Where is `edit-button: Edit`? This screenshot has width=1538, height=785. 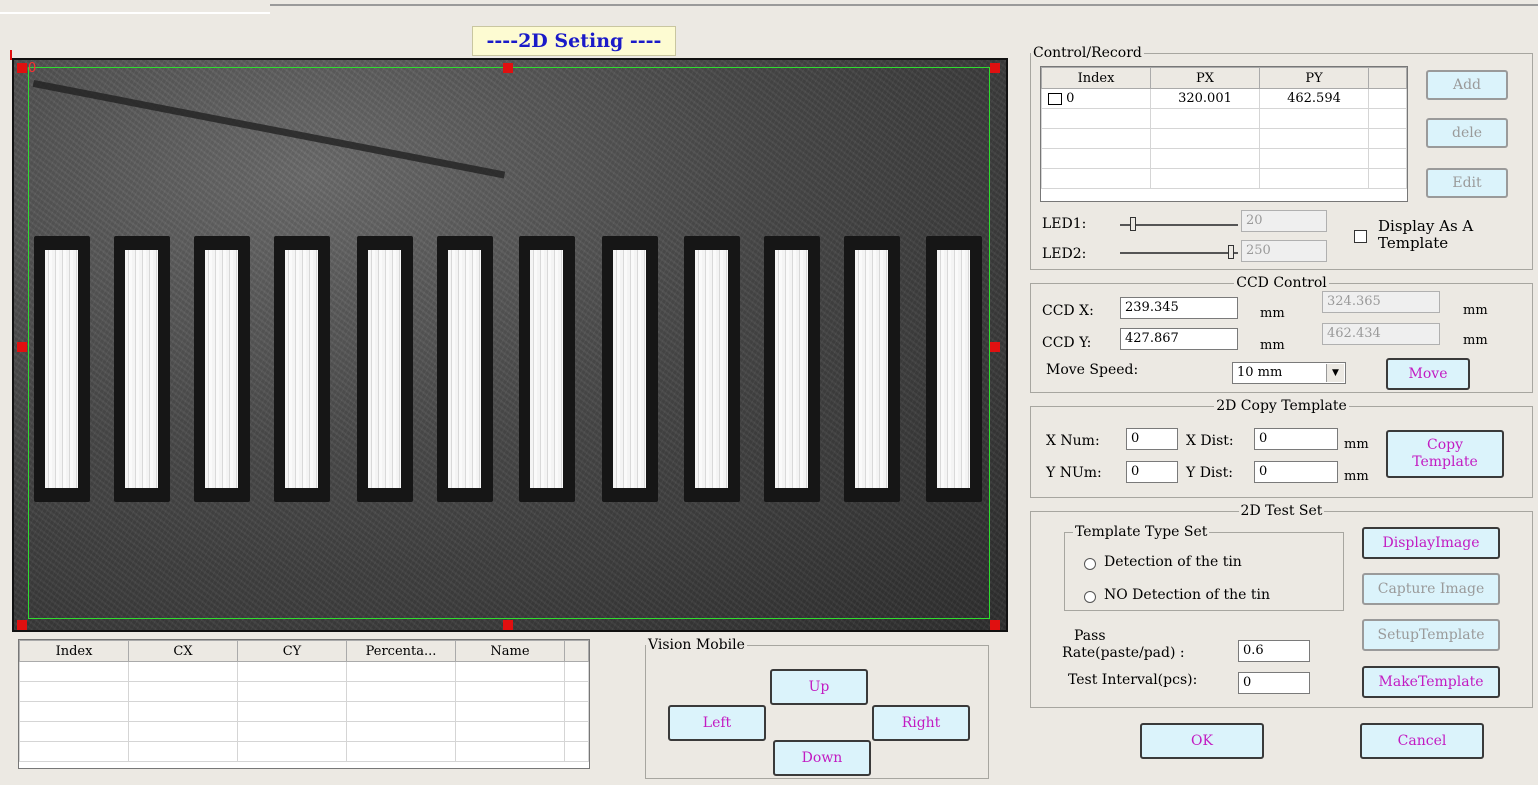 edit-button: Edit is located at coordinates (1467, 183).